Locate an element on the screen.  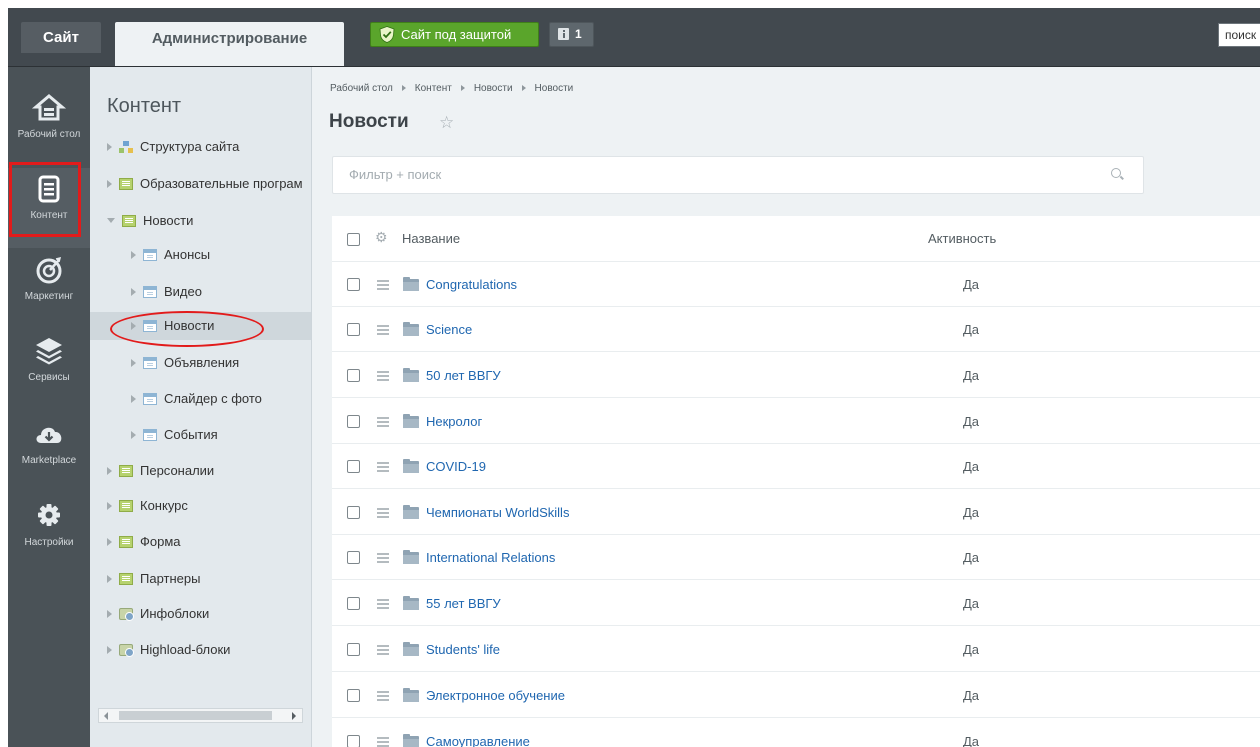
notifications-button: 1 is located at coordinates (571, 34).